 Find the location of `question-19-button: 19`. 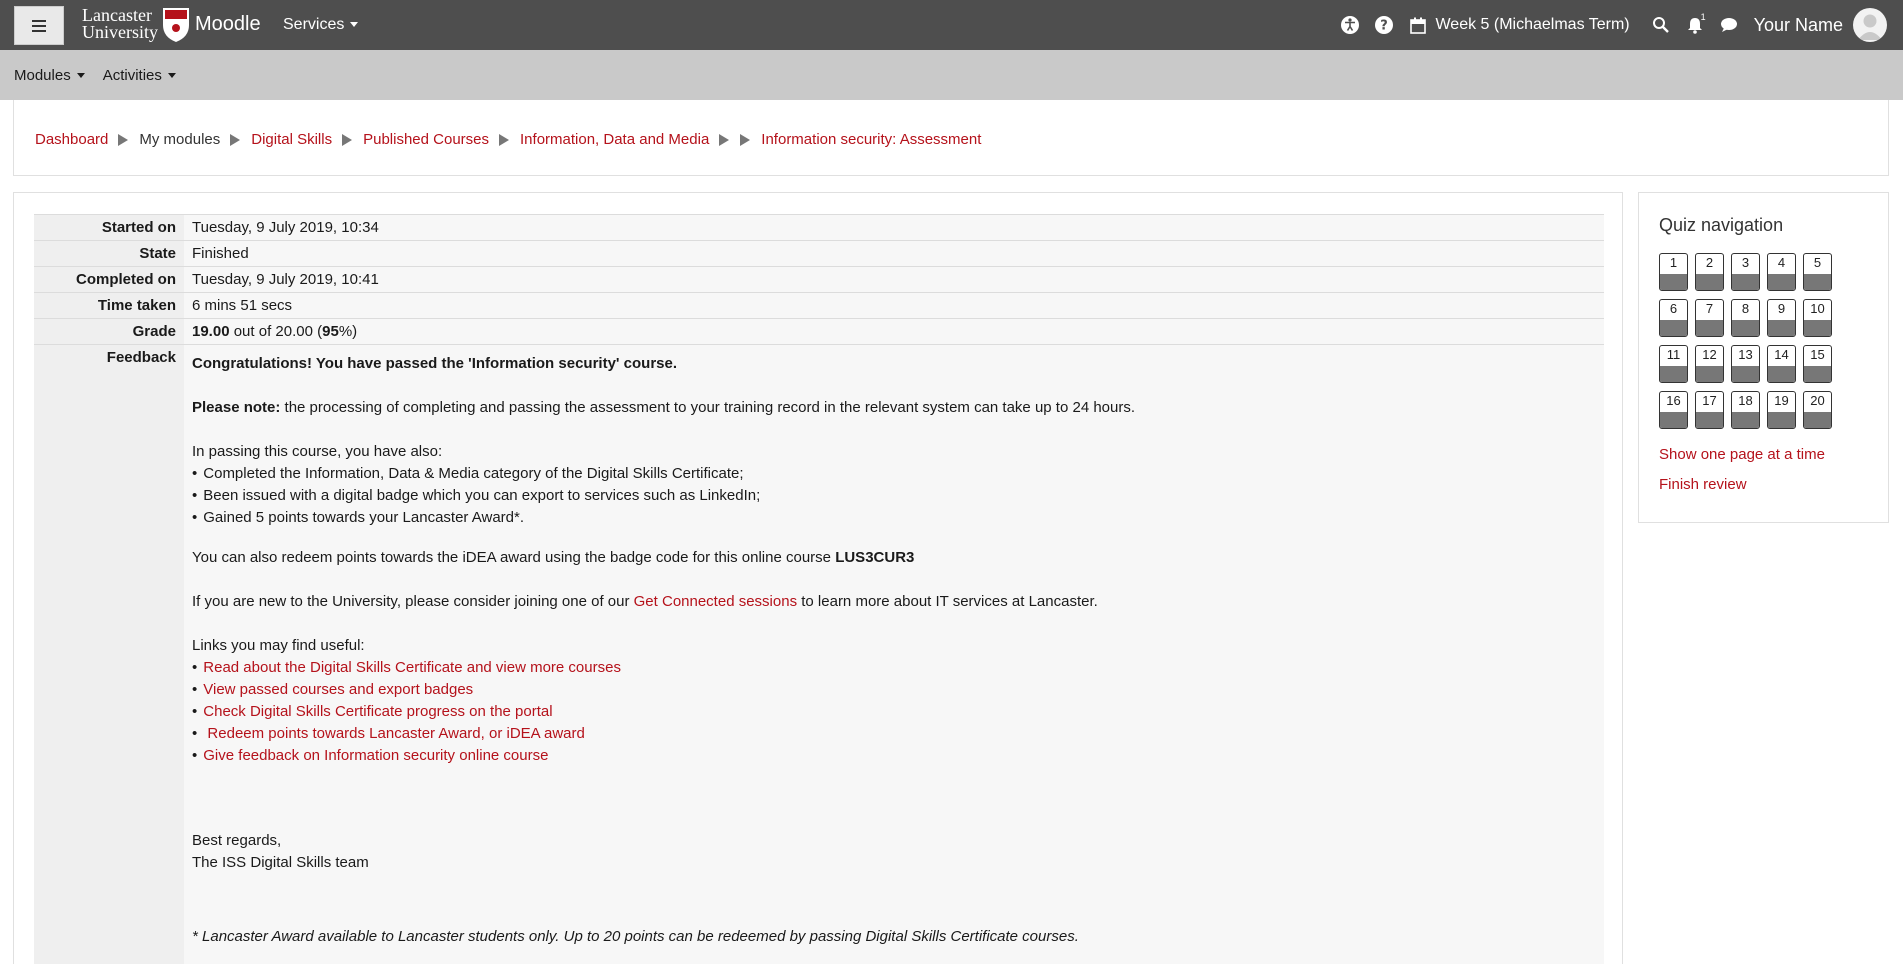

question-19-button: 19 is located at coordinates (1781, 410).